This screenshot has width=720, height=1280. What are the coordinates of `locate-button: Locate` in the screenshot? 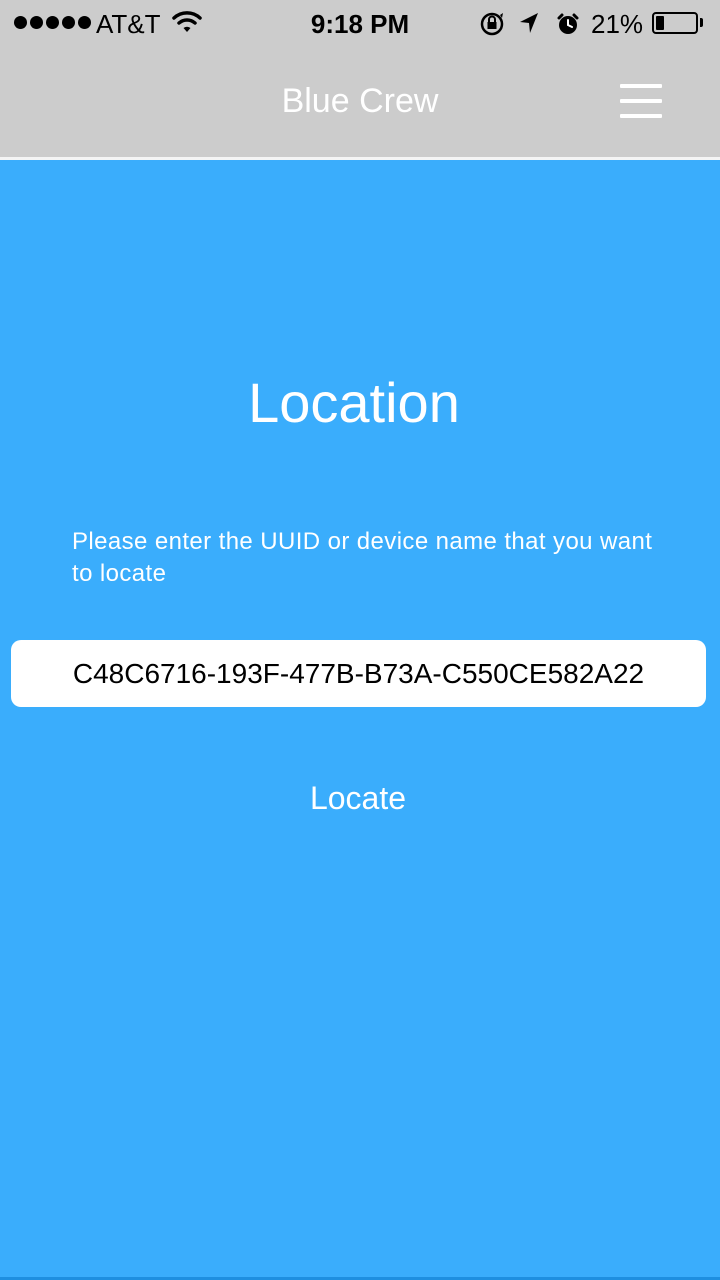 It's located at (358, 798).